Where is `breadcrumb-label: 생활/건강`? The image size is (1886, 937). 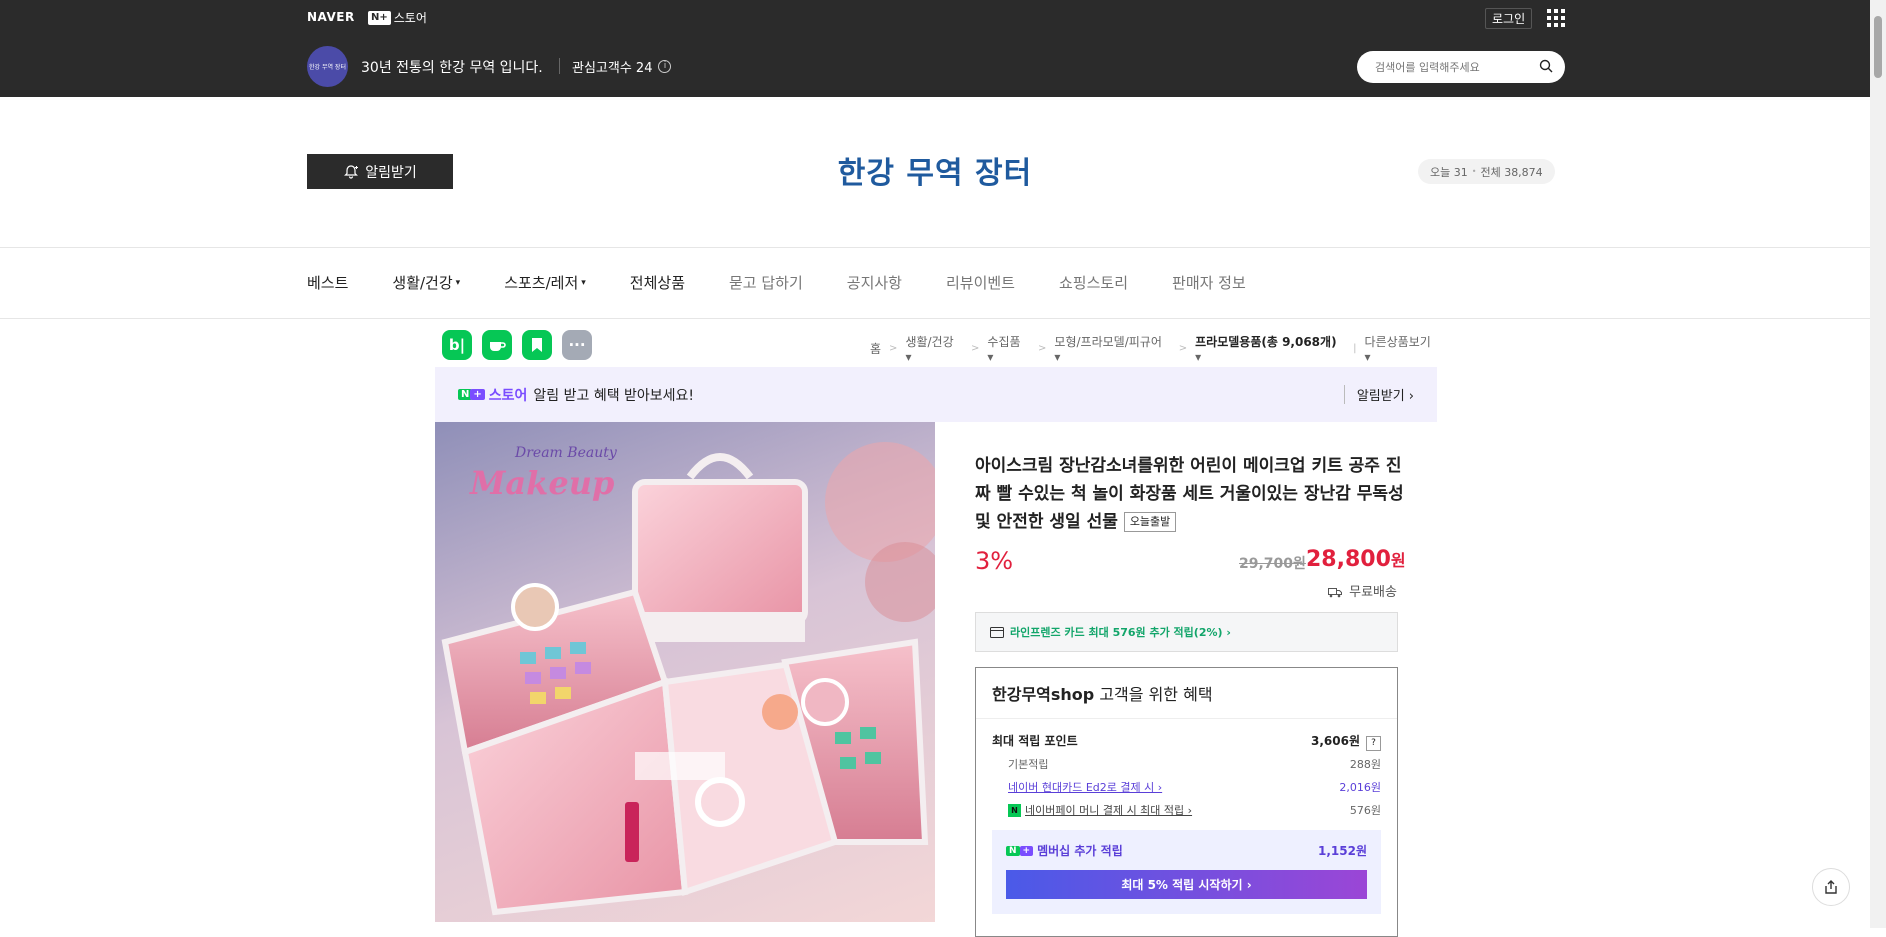 breadcrumb-label: 생활/건강 is located at coordinates (929, 342).